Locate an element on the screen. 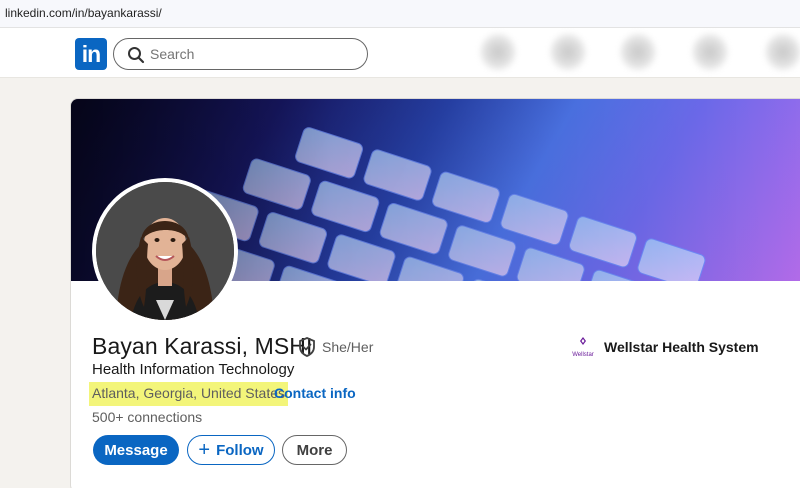 This screenshot has height=488, width=800. nav-messaging-icon is located at coordinates (710, 52).